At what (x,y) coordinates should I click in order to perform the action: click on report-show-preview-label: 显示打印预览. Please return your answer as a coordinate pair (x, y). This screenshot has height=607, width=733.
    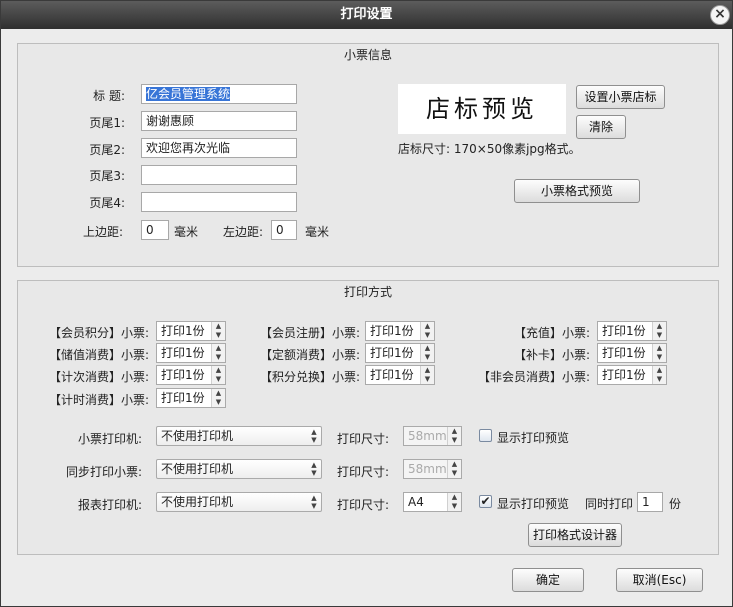
    Looking at the image, I should click on (533, 504).